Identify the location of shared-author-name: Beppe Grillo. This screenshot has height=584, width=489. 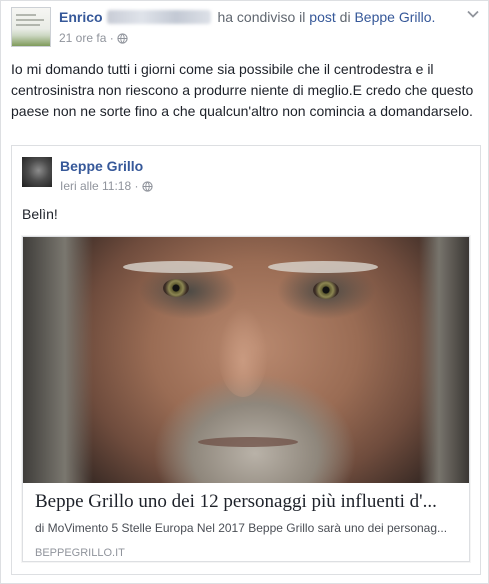
(101, 166).